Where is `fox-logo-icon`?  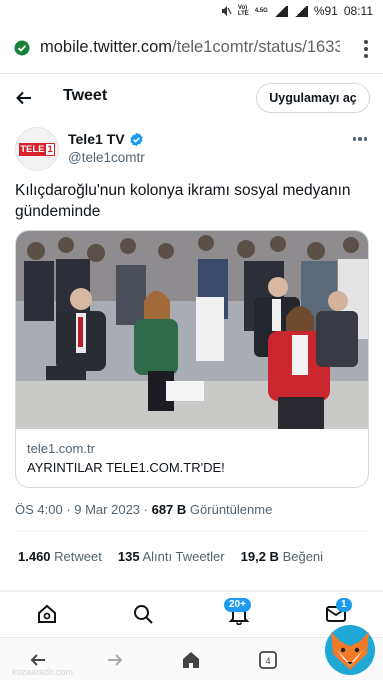
fox-logo-icon is located at coordinates (350, 650).